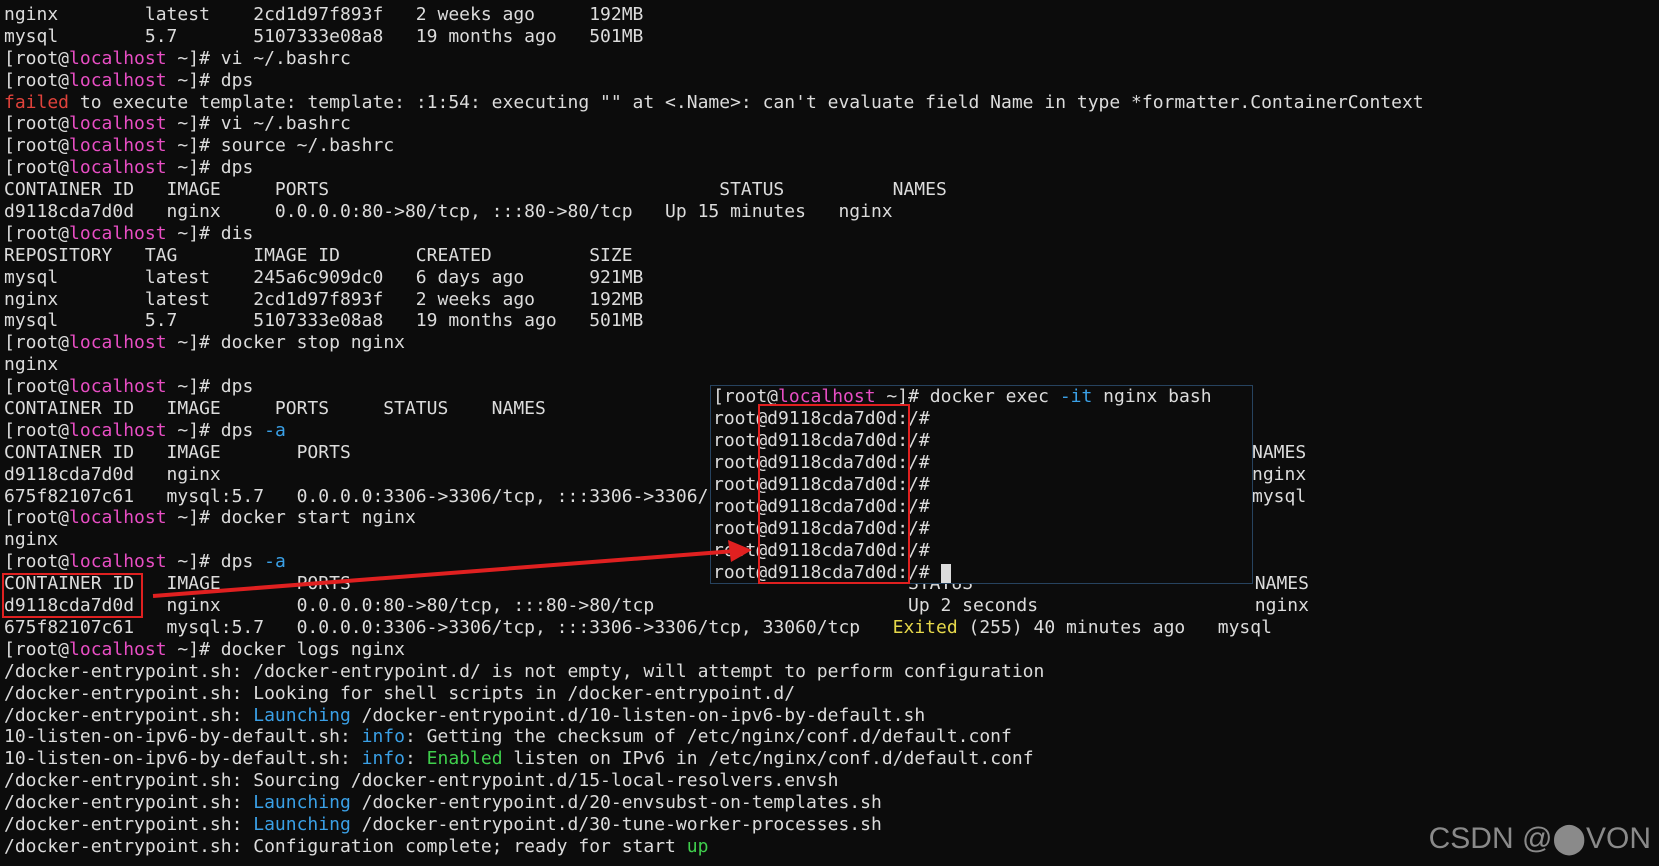 The image size is (1659, 866). I want to click on arrow-head, so click(740, 551).